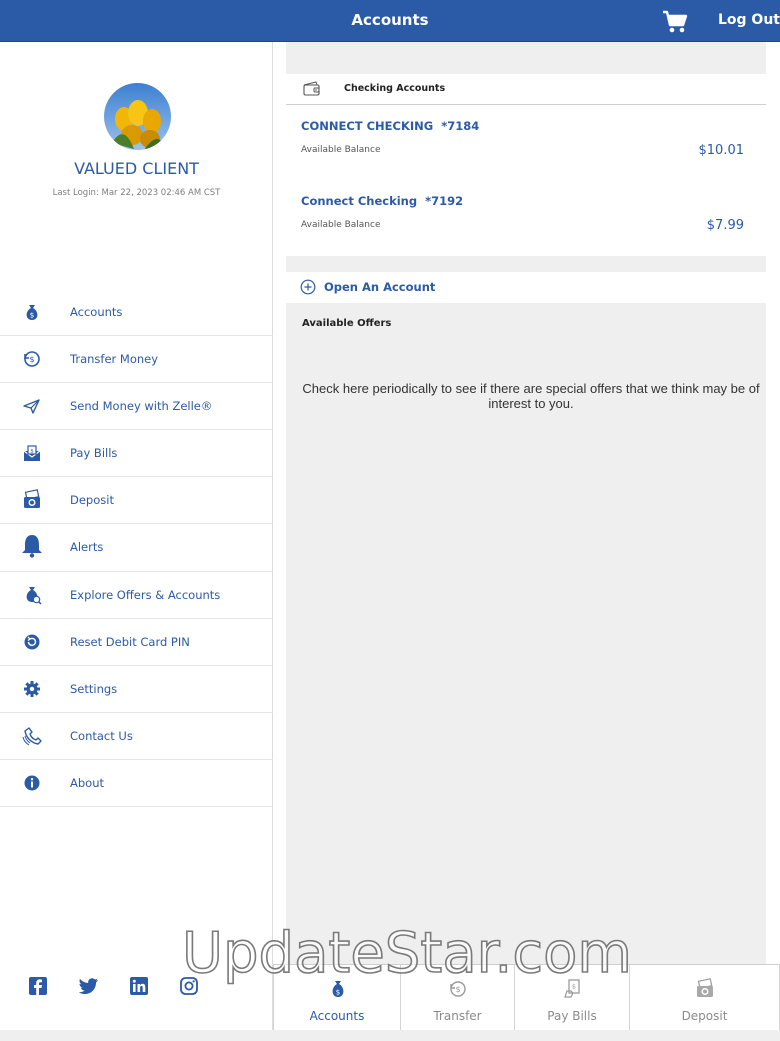 The height and width of the screenshot is (1041, 780). What do you see at coordinates (32, 783) in the screenshot?
I see `info-icon` at bounding box center [32, 783].